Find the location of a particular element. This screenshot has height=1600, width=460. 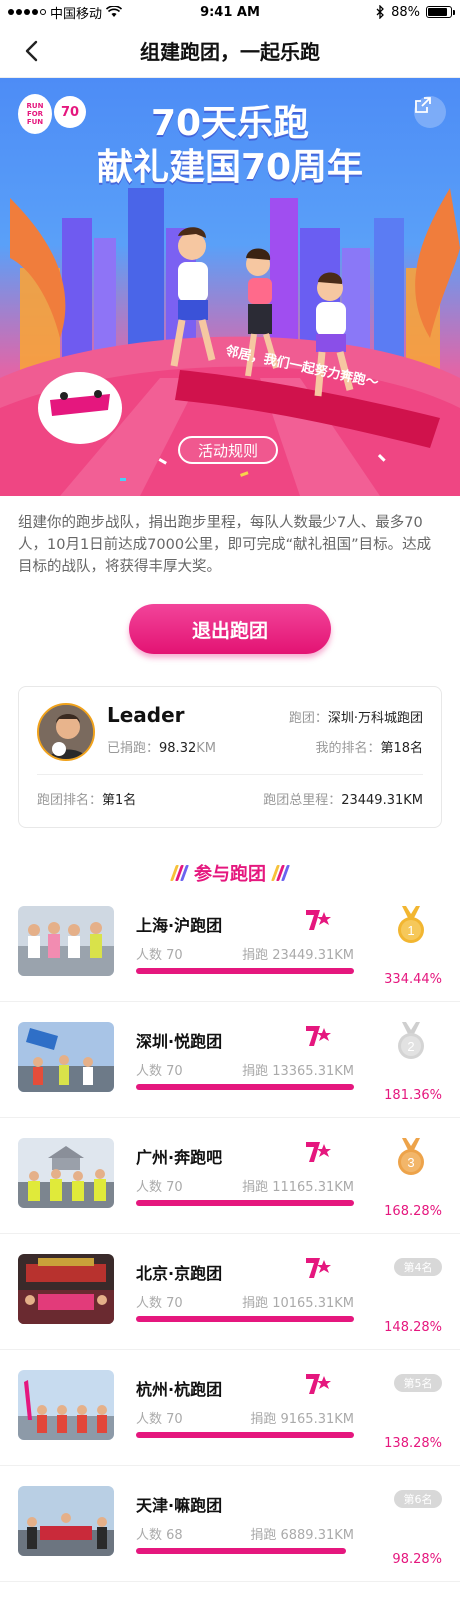

bronze-medal-icon: 3 is located at coordinates (411, 1156).